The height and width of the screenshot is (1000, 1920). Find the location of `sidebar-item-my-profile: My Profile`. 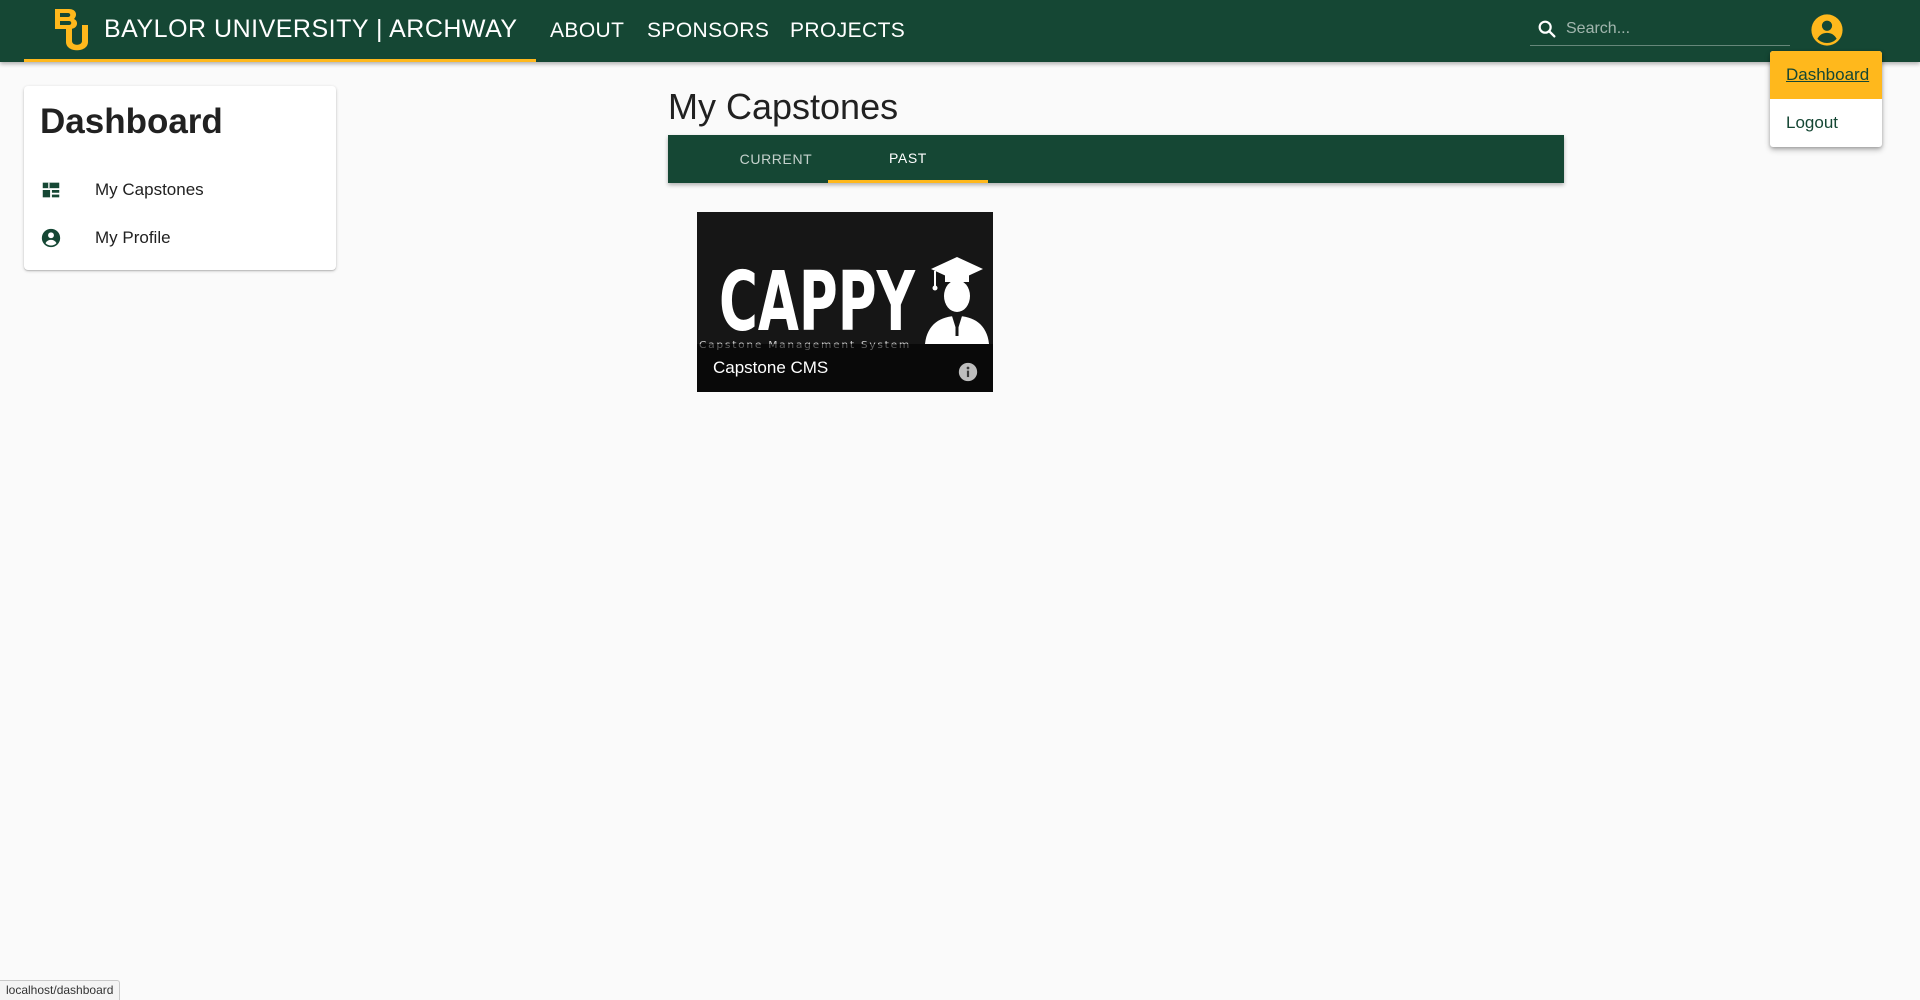

sidebar-item-my-profile: My Profile is located at coordinates (180, 238).